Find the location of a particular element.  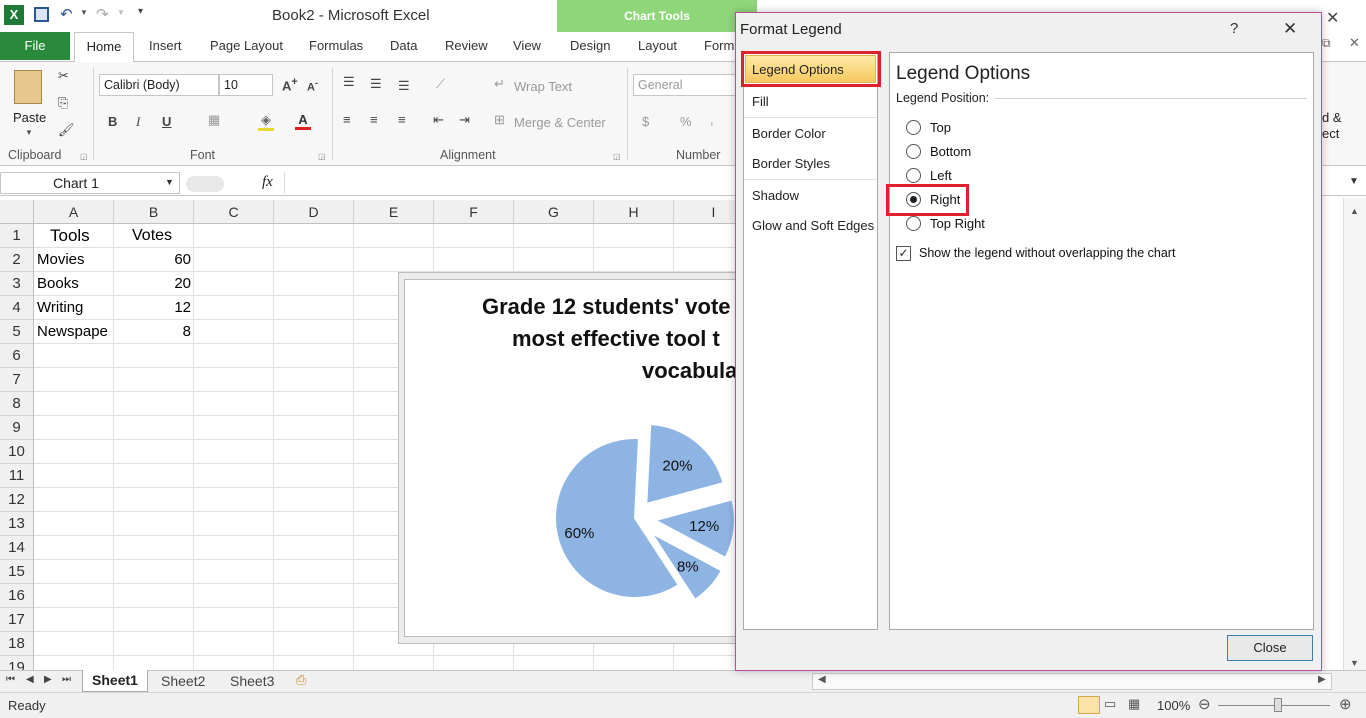

tab-sheet1: Sheet1 is located at coordinates (115, 681).